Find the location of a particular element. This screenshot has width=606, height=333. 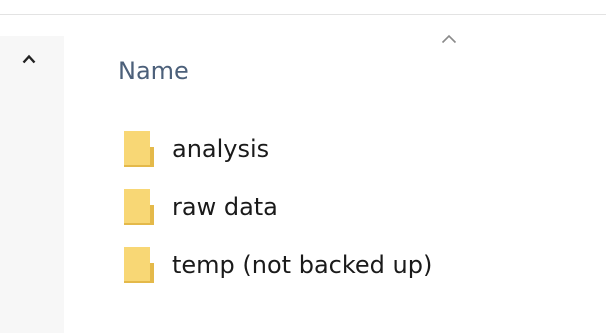

scroll-up-button is located at coordinates (29, 59).